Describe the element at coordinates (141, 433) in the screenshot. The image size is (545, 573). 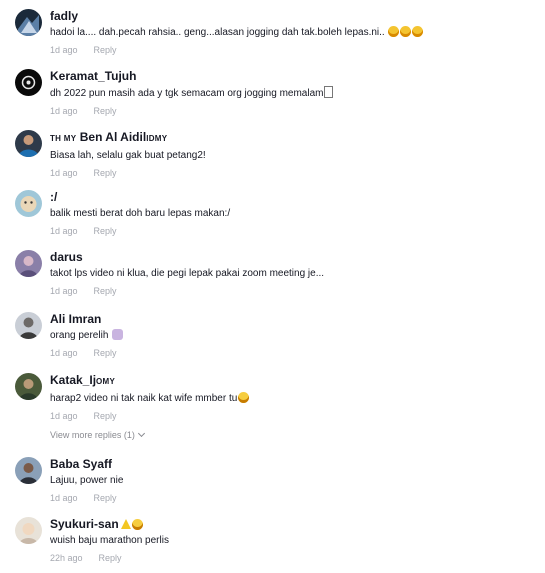
I see `chevron-down-icon` at that location.